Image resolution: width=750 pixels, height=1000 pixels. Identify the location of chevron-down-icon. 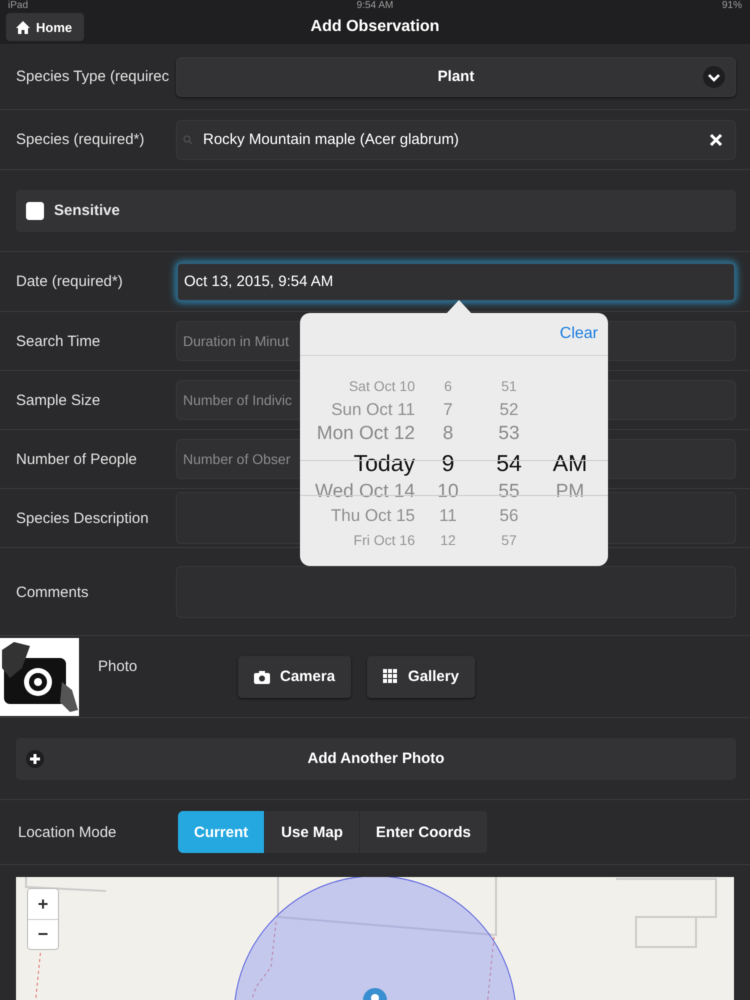
(714, 77).